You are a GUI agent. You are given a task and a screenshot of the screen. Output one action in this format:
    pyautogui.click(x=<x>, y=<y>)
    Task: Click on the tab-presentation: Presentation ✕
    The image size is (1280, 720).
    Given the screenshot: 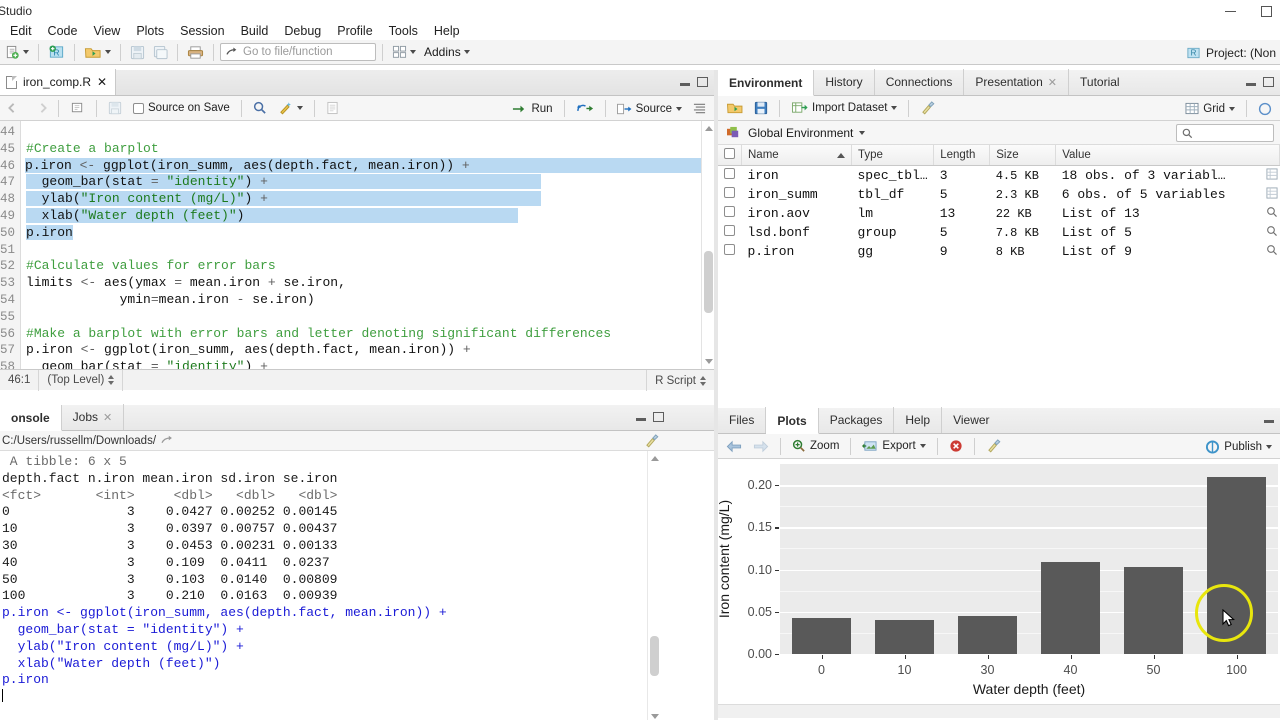 What is the action you would take?
    pyautogui.click(x=1017, y=82)
    